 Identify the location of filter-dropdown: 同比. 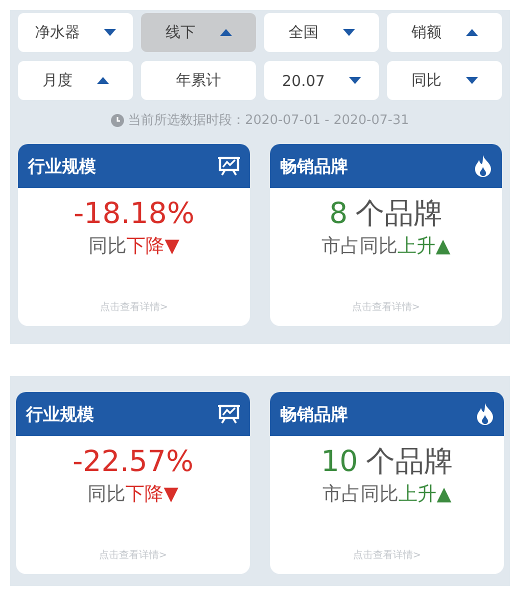
(444, 80).